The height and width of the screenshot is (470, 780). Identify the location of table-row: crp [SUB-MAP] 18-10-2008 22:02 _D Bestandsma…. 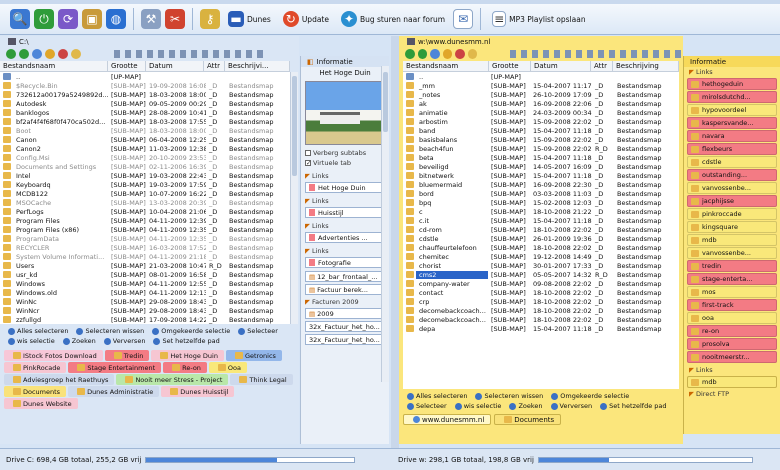
(541, 301).